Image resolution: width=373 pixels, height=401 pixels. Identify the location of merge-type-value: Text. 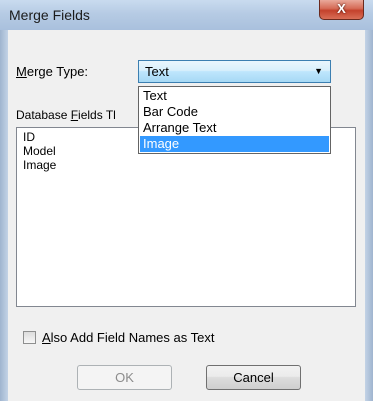
(157, 71).